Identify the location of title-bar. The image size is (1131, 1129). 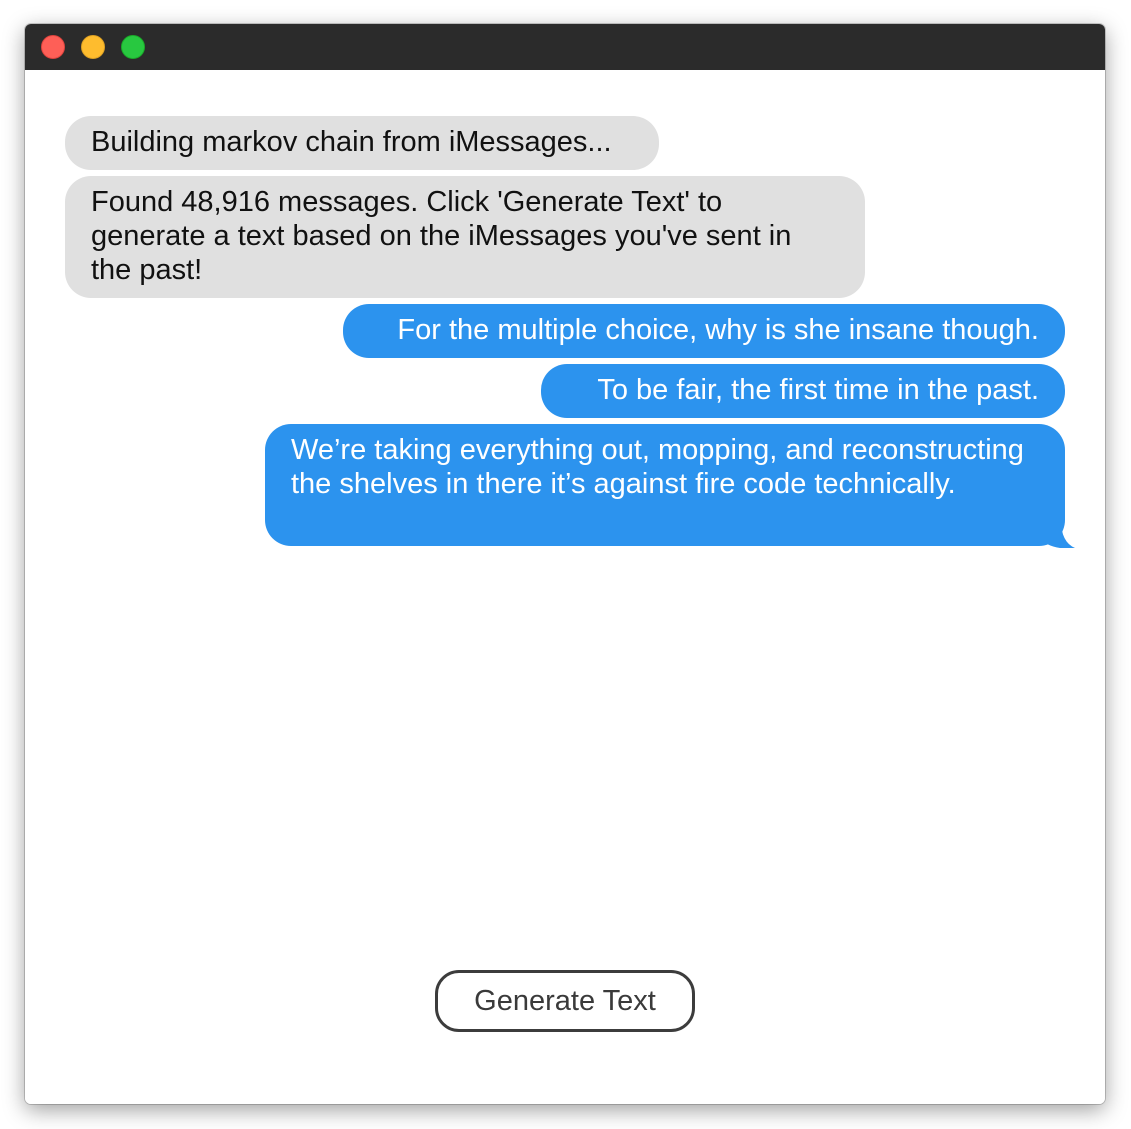
(565, 47).